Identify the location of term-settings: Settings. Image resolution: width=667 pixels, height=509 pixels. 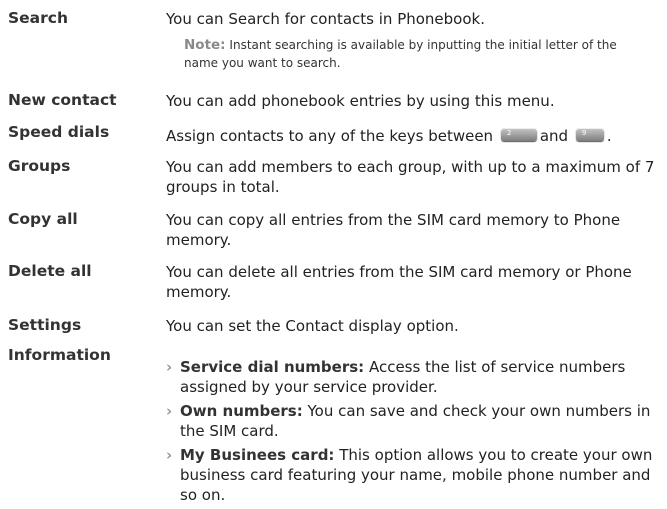
(45, 325).